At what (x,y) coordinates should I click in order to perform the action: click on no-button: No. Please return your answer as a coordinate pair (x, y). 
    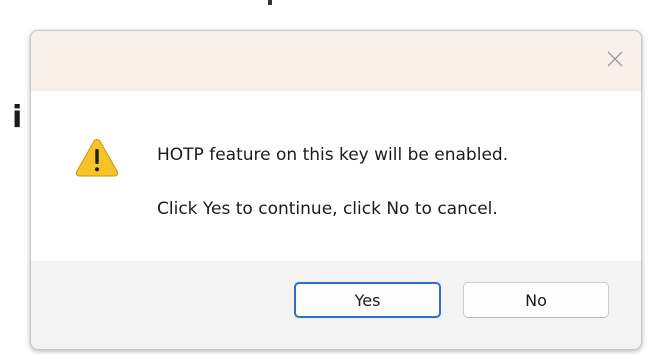
    Looking at the image, I should click on (536, 300).